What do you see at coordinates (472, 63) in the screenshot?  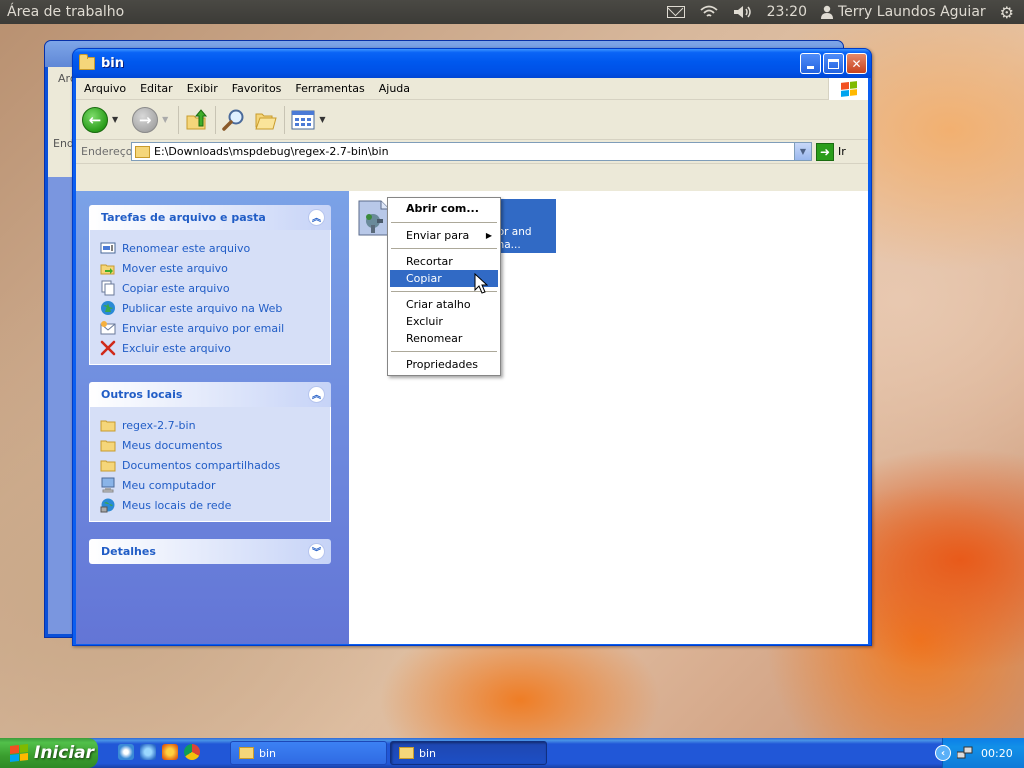 I see `titlebar: bin ✕` at bounding box center [472, 63].